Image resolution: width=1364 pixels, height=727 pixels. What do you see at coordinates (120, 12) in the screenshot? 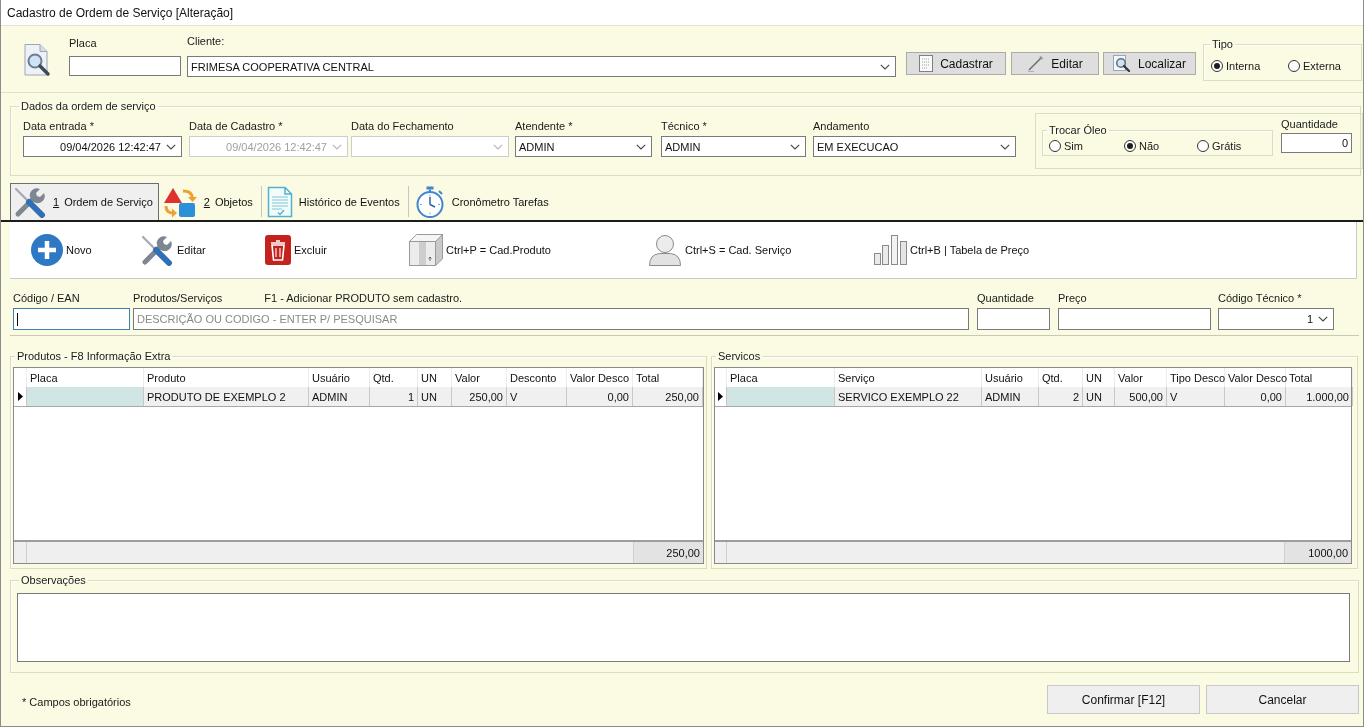
I see `window-title: Cadastro de Ordem de Serviço [Alteração]` at bounding box center [120, 12].